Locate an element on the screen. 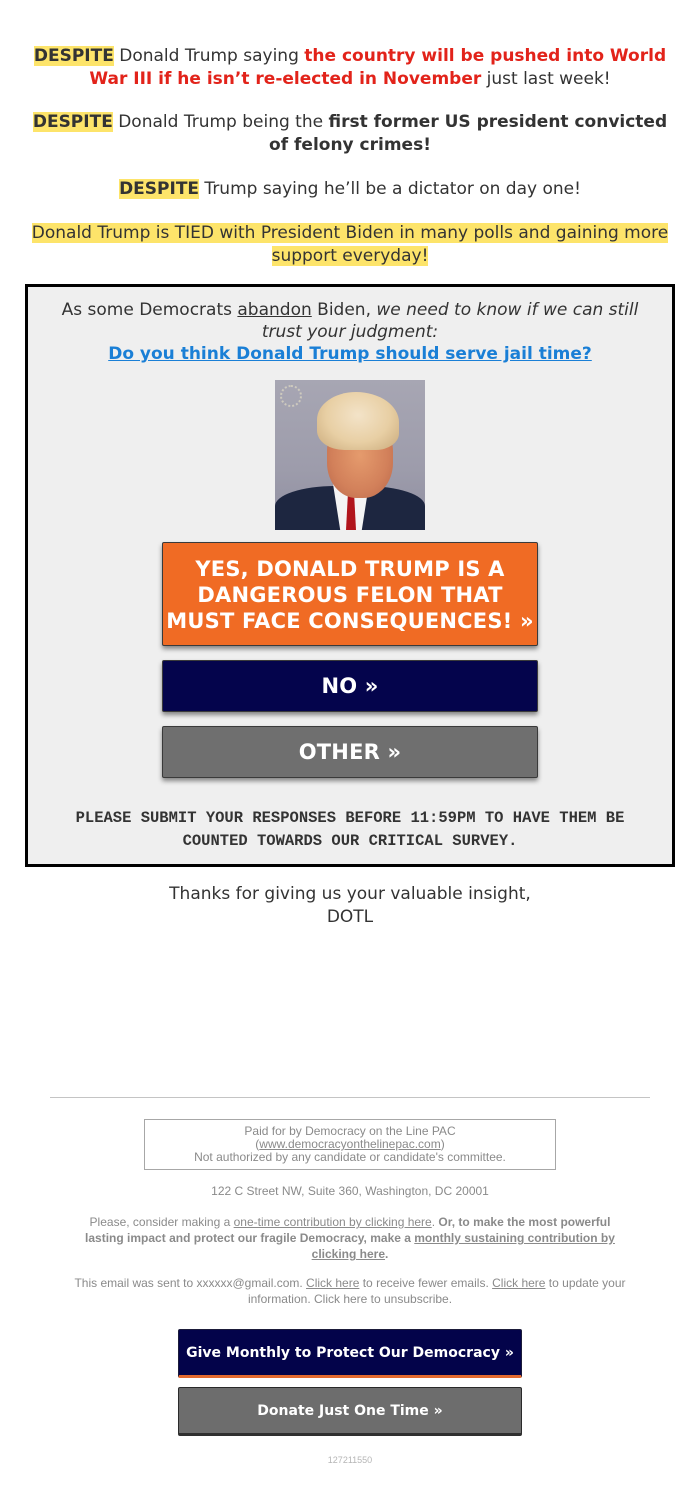 This screenshot has width=700, height=1496. intro-text: just last week! is located at coordinates (546, 79).